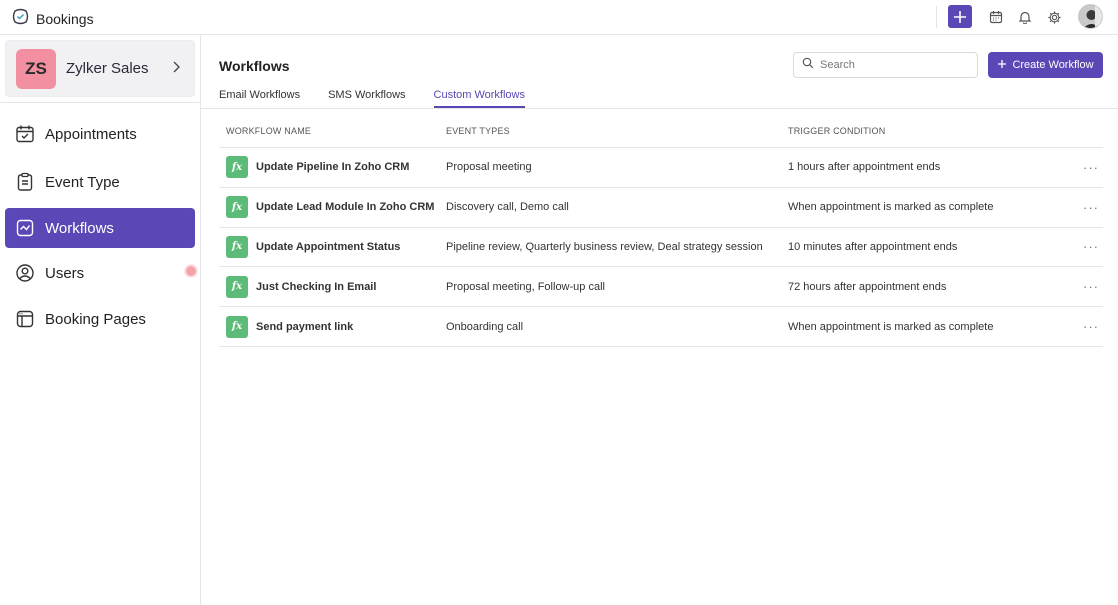  I want to click on search-icon, so click(808, 65).